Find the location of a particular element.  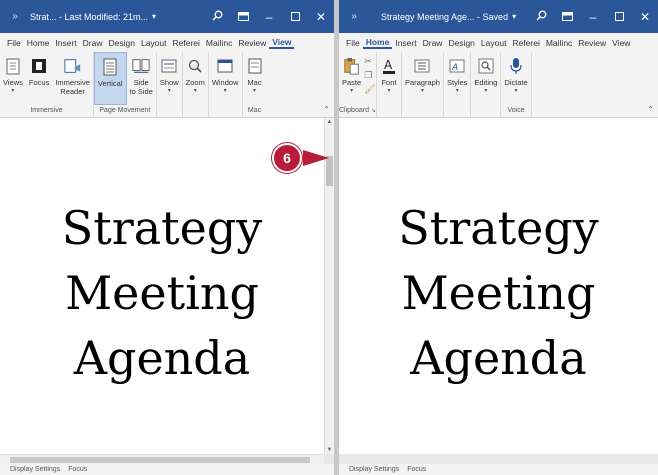

zoom-label: Zoom is located at coordinates (195, 82).